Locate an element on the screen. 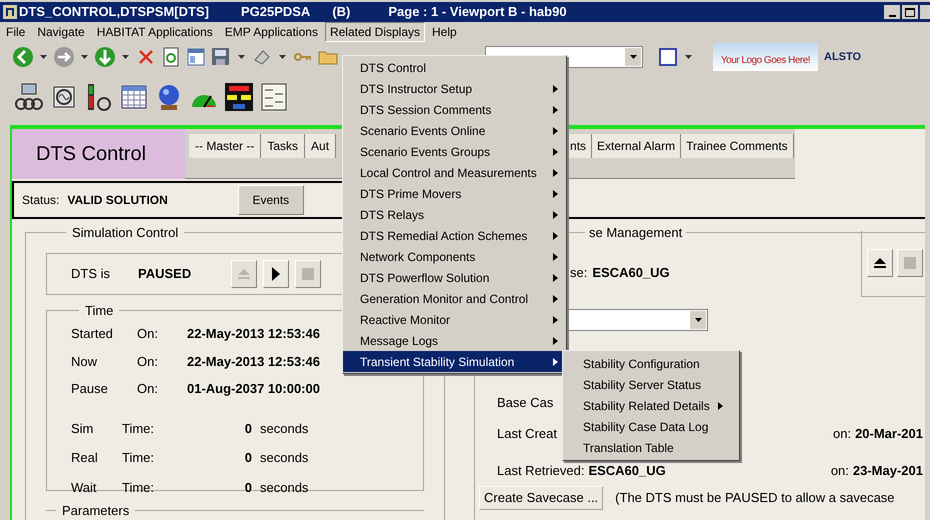 Image resolution: width=930 pixels, height=520 pixels. menu-item: Related Displays is located at coordinates (374, 32).